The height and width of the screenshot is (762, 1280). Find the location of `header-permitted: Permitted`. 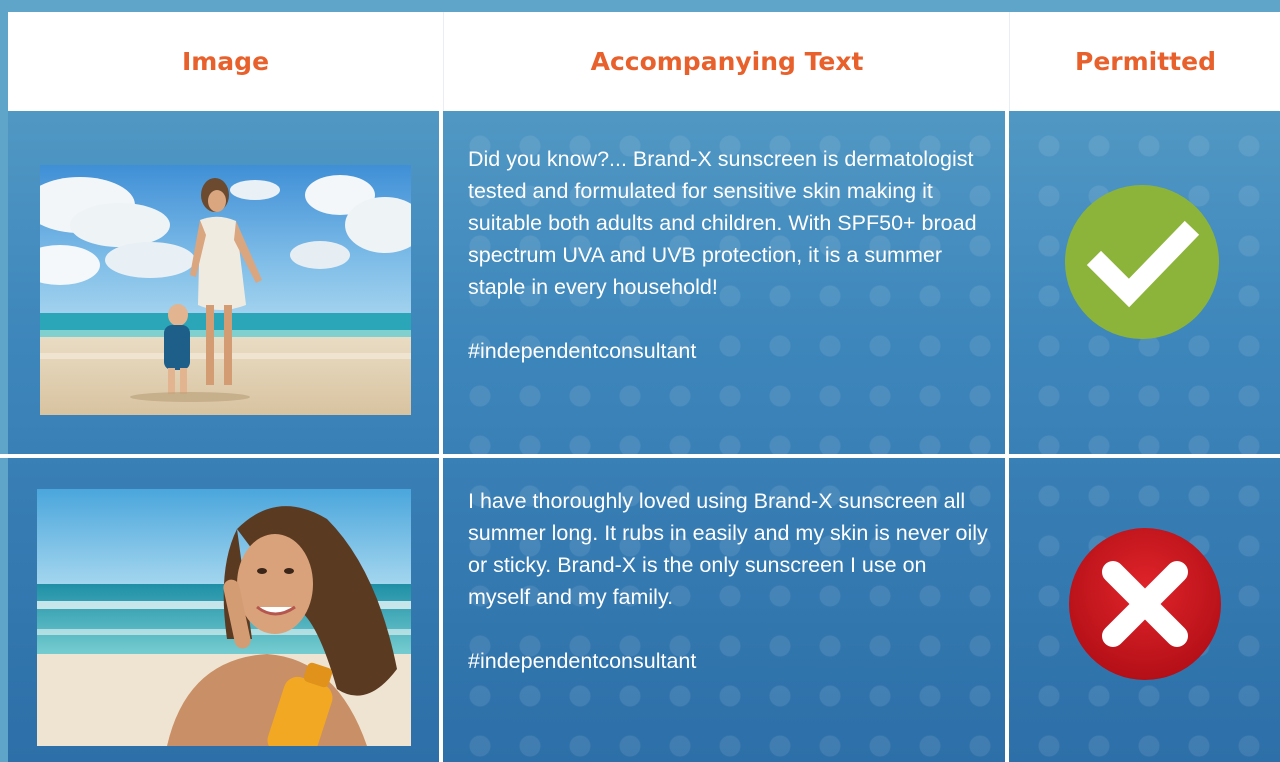

header-permitted: Permitted is located at coordinates (1145, 61).